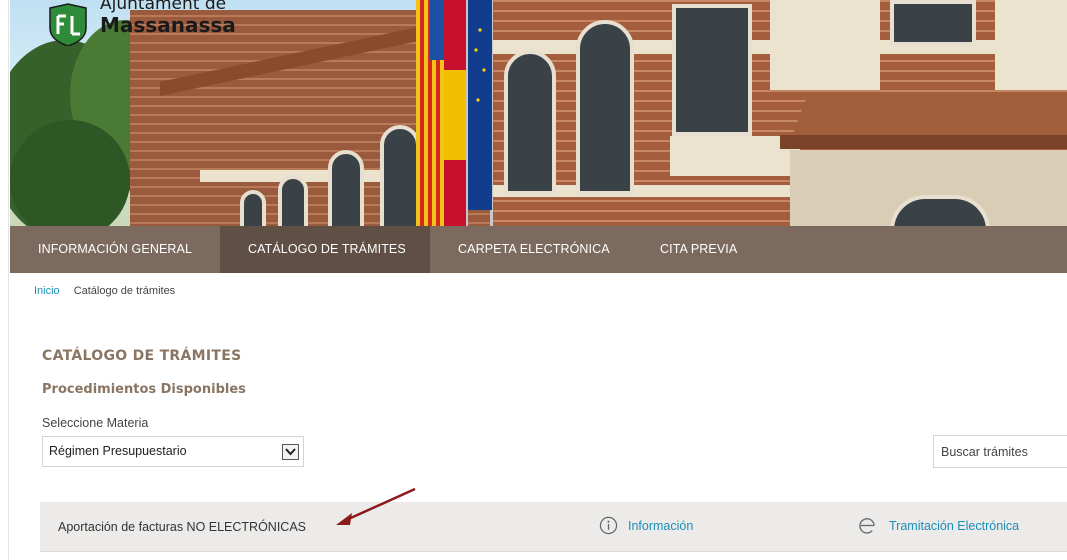  I want to click on breadcrumb: Inicio Catálogo de trámites, so click(104, 291).